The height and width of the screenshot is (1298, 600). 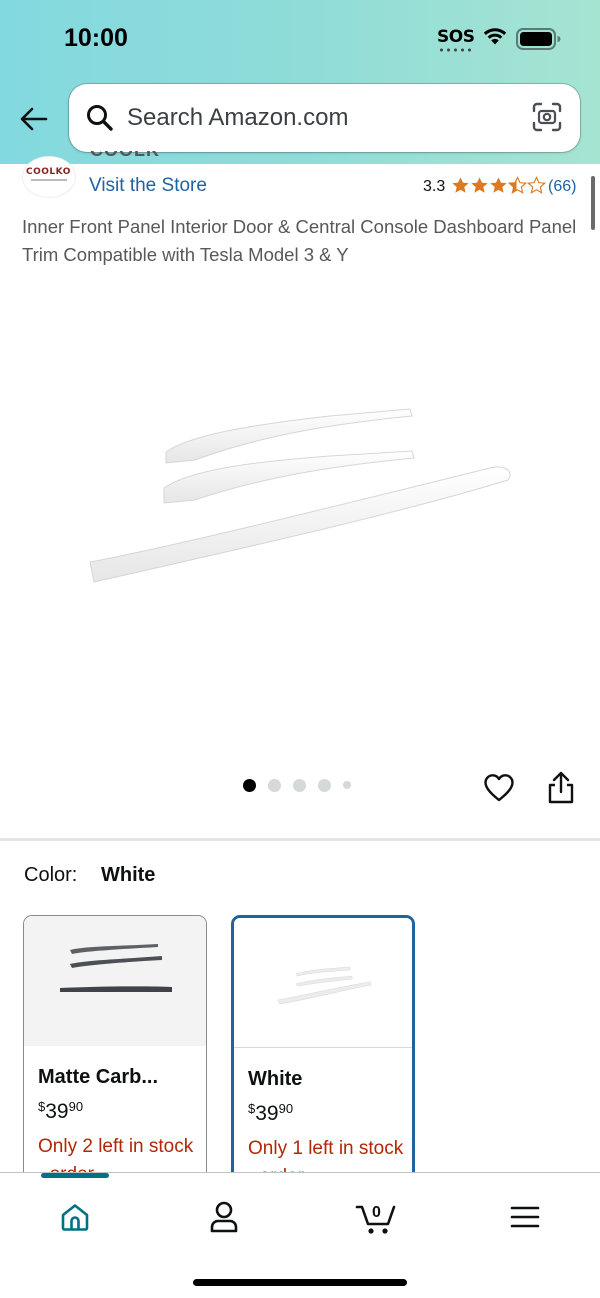 What do you see at coordinates (517, 185) in the screenshot?
I see `star-partial-icon` at bounding box center [517, 185].